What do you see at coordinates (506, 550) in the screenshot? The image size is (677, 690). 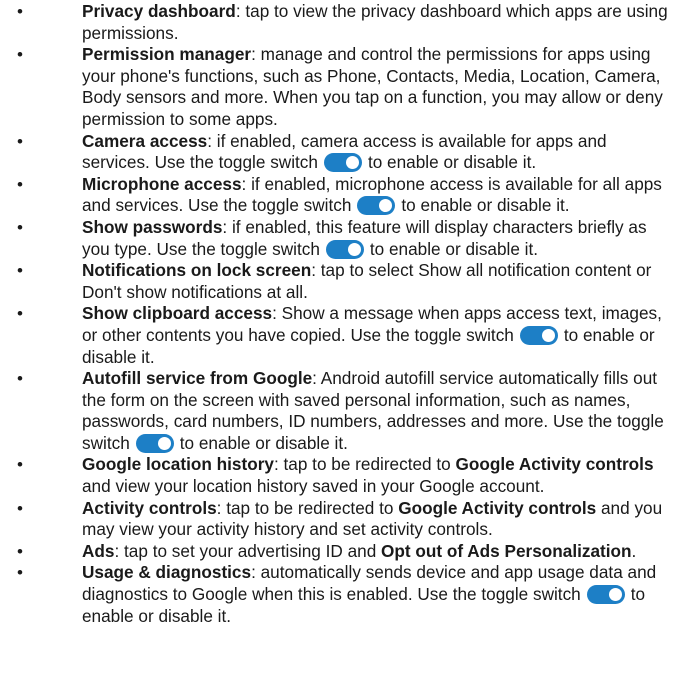 I see `emphasis-opt-out-ads: Opt out of Ads Personalization` at bounding box center [506, 550].